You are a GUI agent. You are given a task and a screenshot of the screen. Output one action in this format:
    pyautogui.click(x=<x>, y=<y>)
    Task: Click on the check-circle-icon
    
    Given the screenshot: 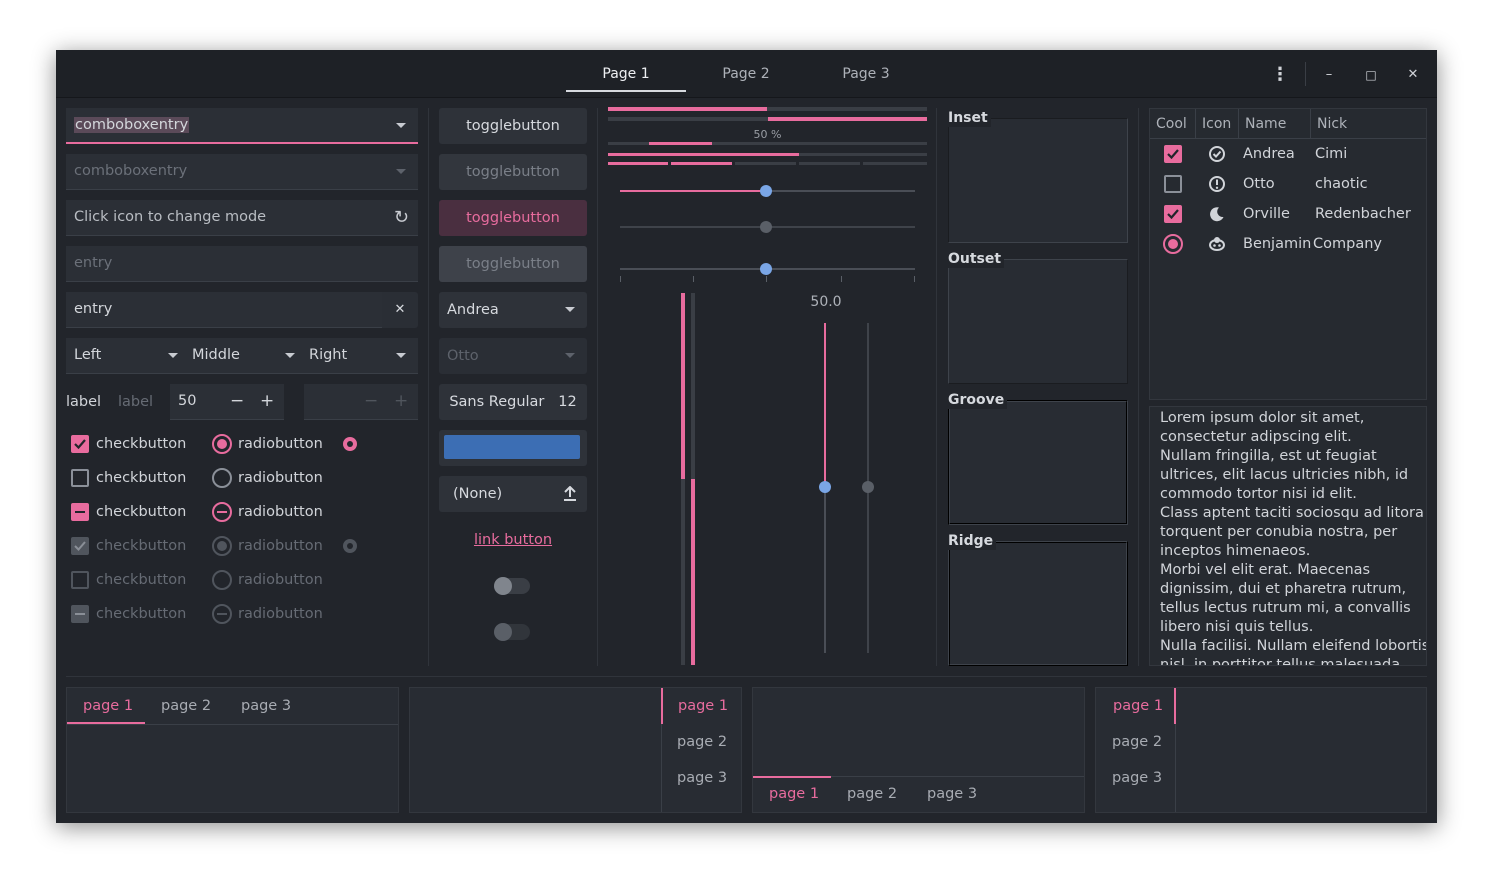 What is the action you would take?
    pyautogui.click(x=1217, y=154)
    